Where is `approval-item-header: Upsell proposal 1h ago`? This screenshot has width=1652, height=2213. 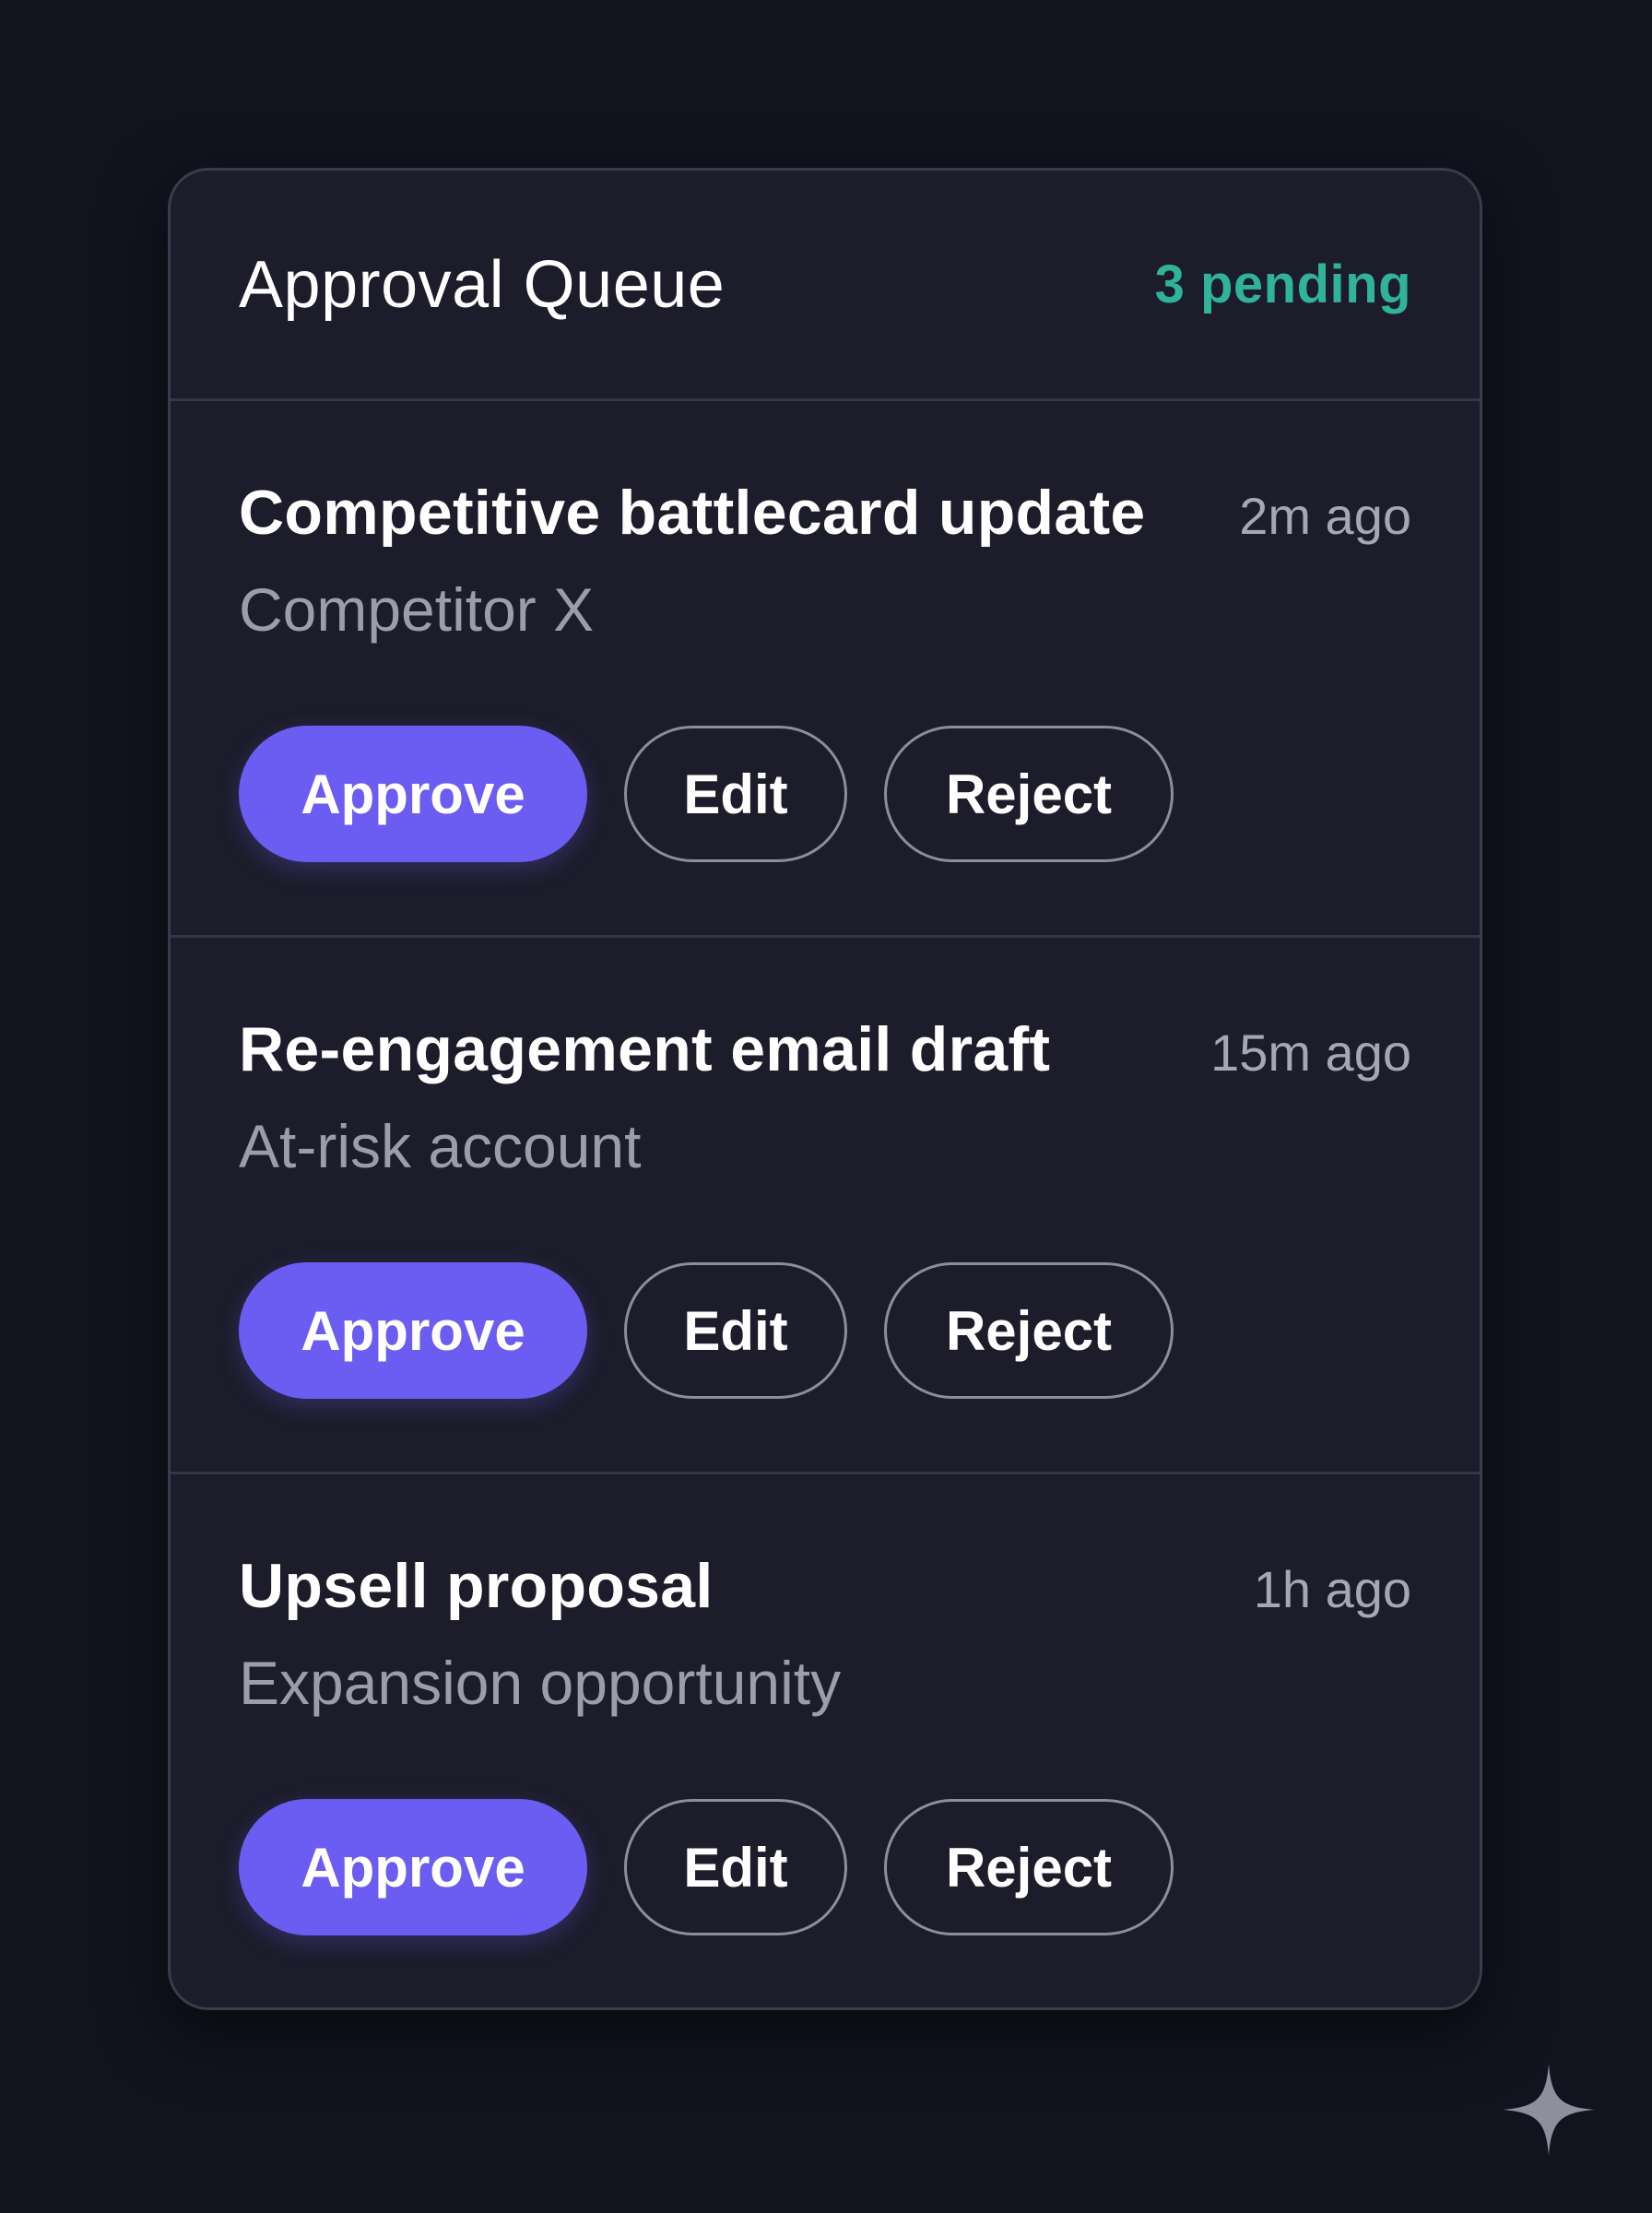 approval-item-header: Upsell proposal 1h ago is located at coordinates (825, 1548).